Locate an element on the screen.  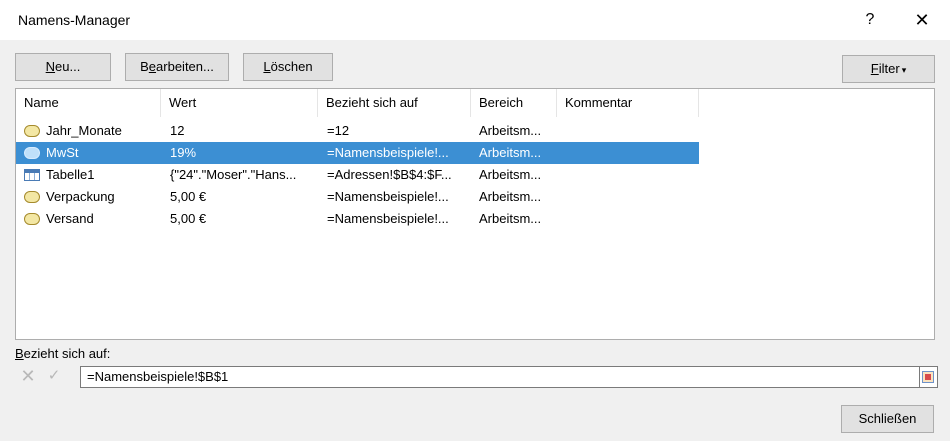
filter-button-accesskey: F is located at coordinates (874, 68).